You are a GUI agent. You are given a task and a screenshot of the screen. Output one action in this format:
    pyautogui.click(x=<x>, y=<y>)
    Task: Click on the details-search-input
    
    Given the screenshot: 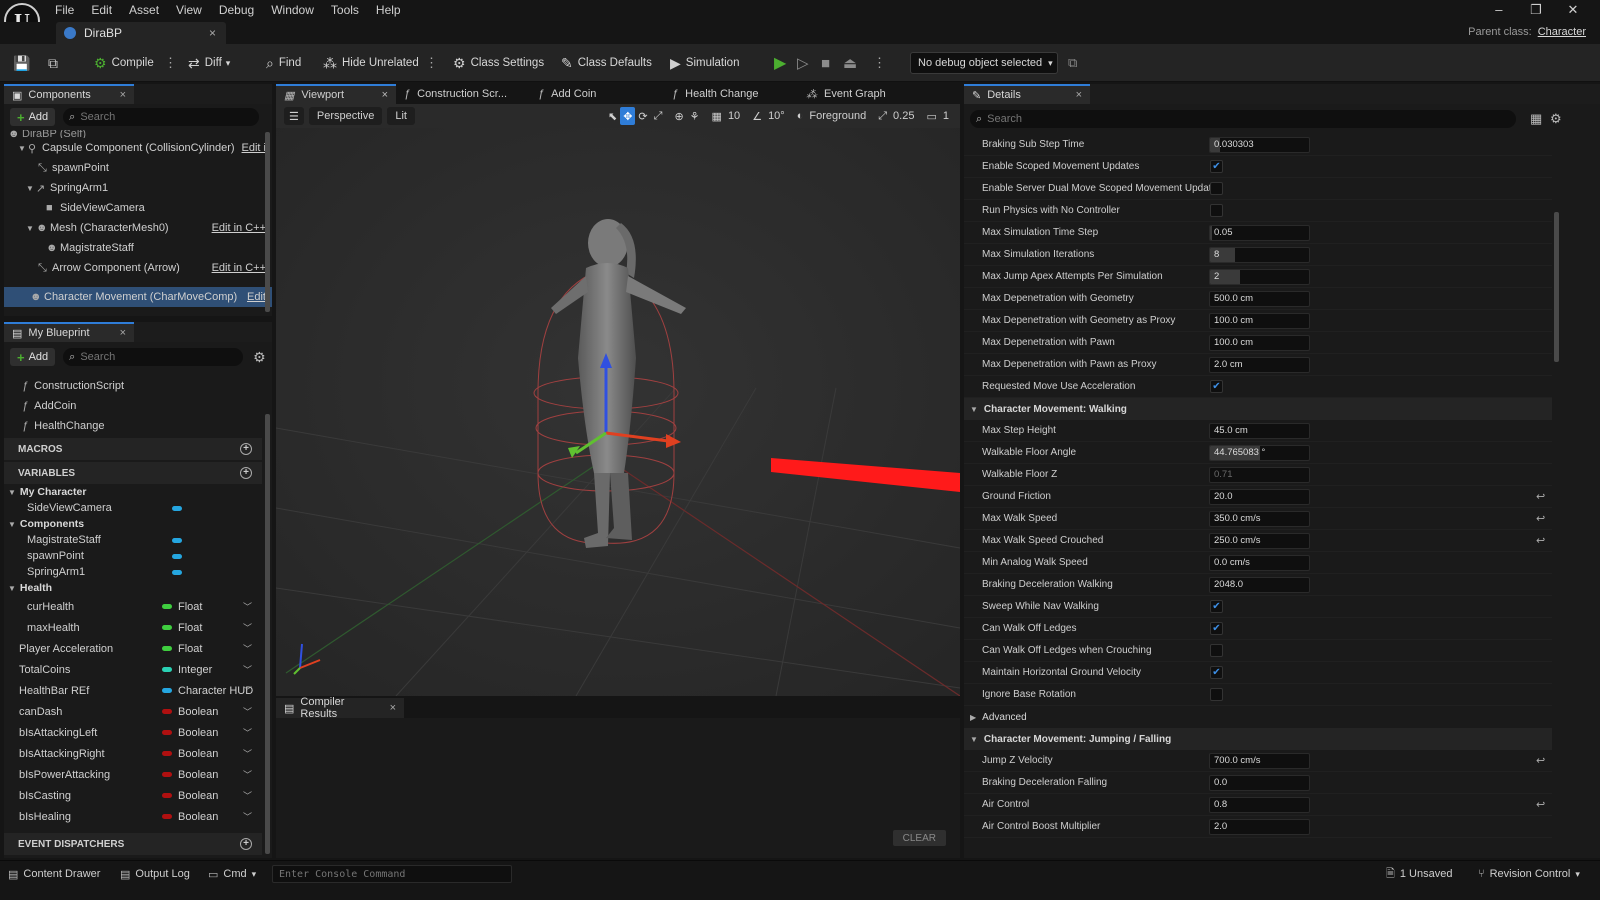 What is the action you would take?
    pyautogui.click(x=1203, y=119)
    